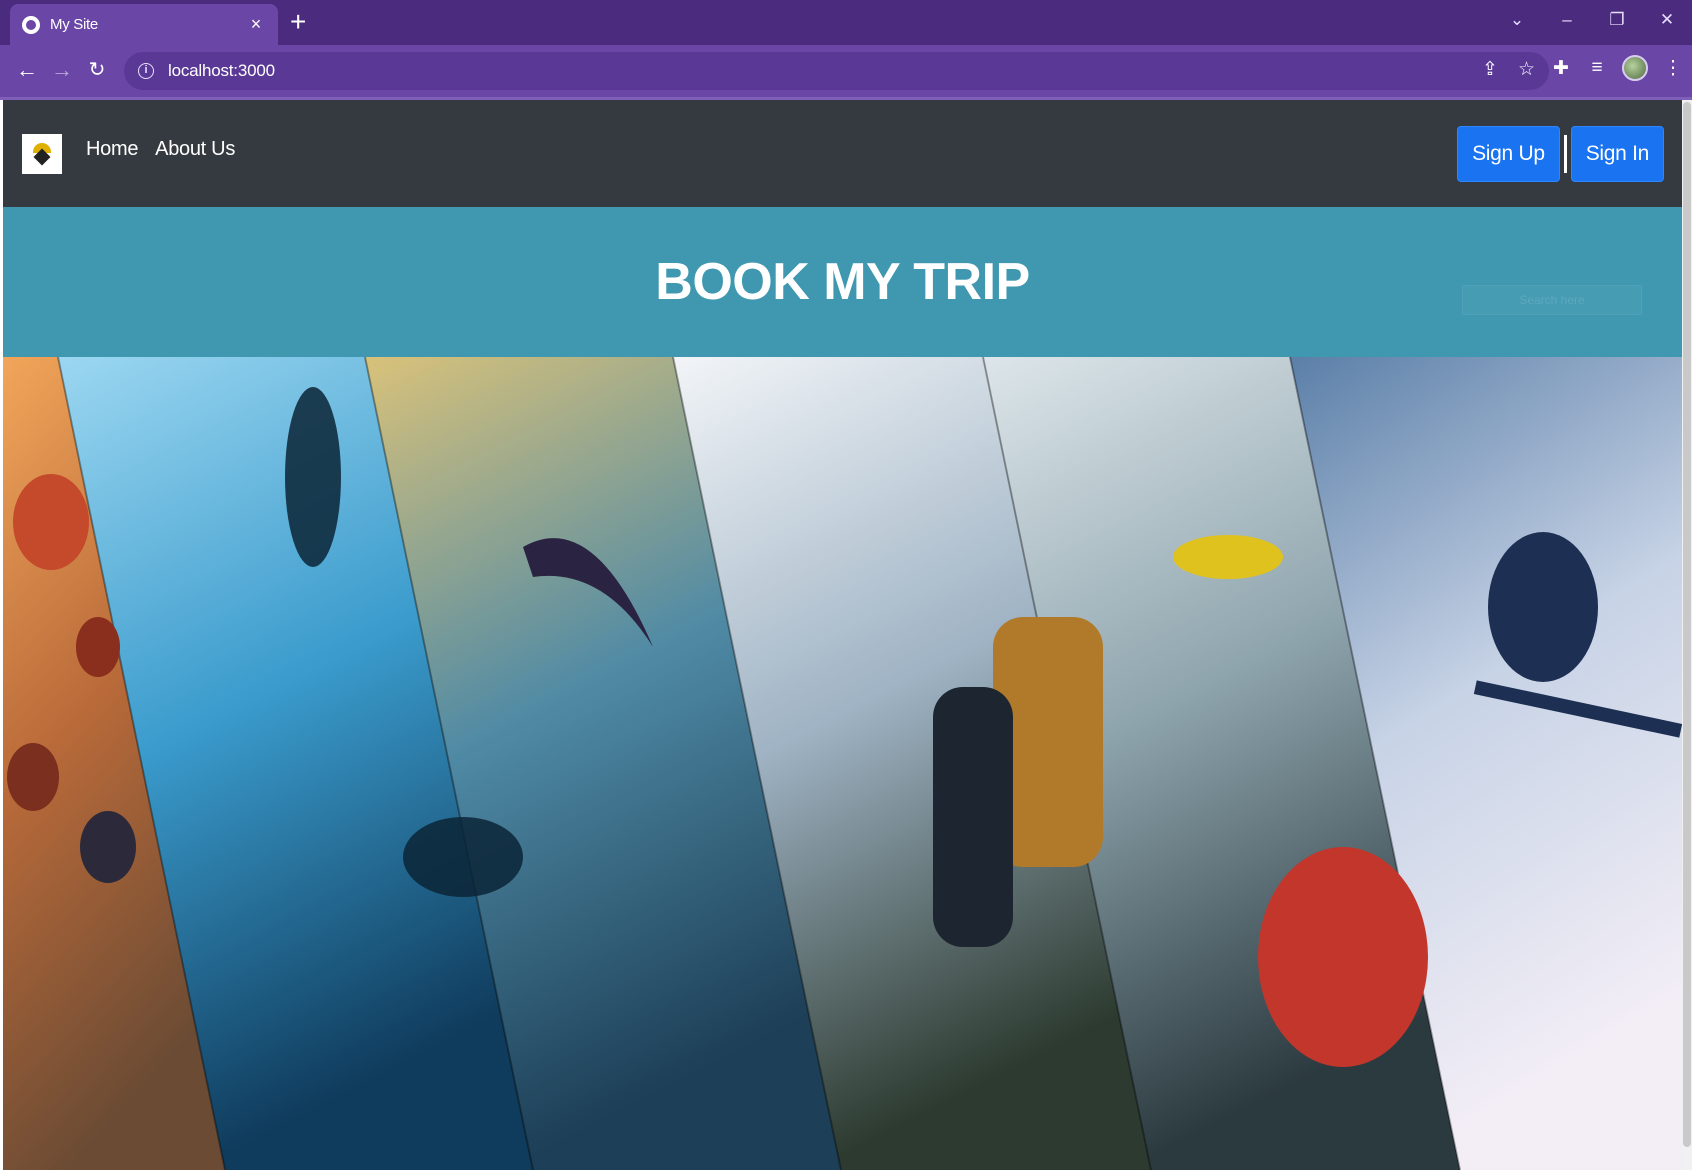 The width and height of the screenshot is (1692, 1170). What do you see at coordinates (1565, 154) in the screenshot?
I see `divider` at bounding box center [1565, 154].